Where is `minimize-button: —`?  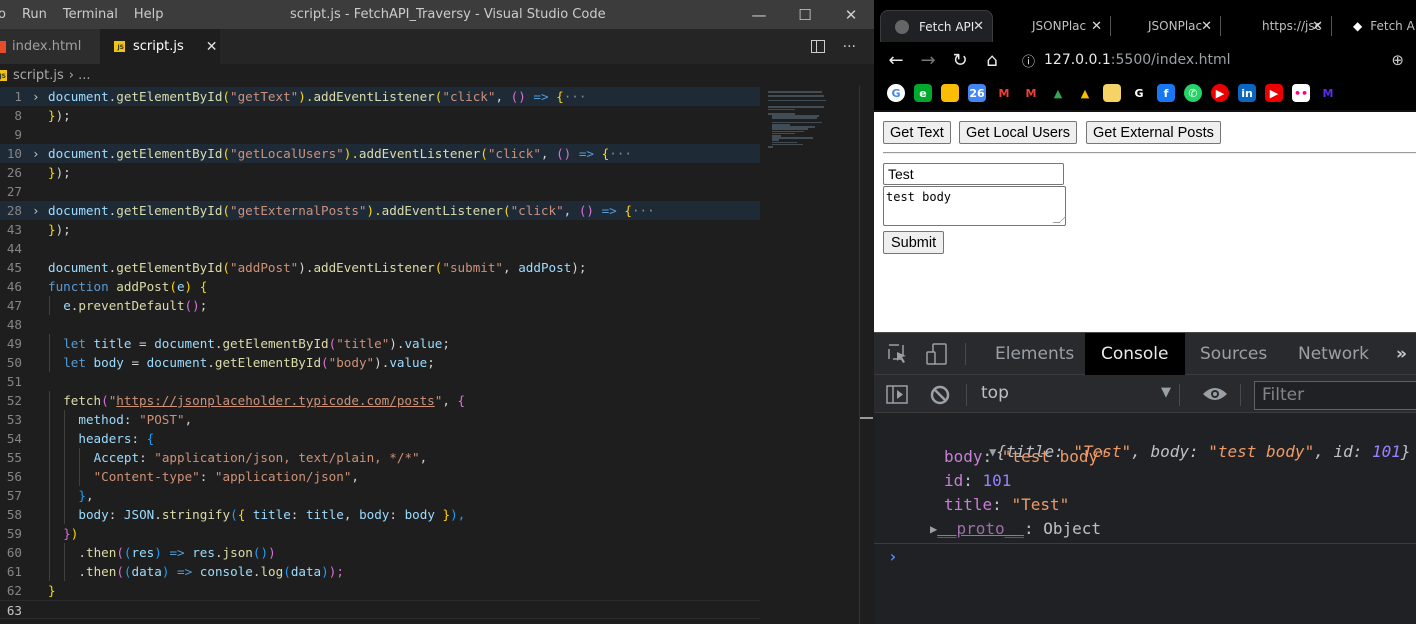
minimize-button: — is located at coordinates (759, 14).